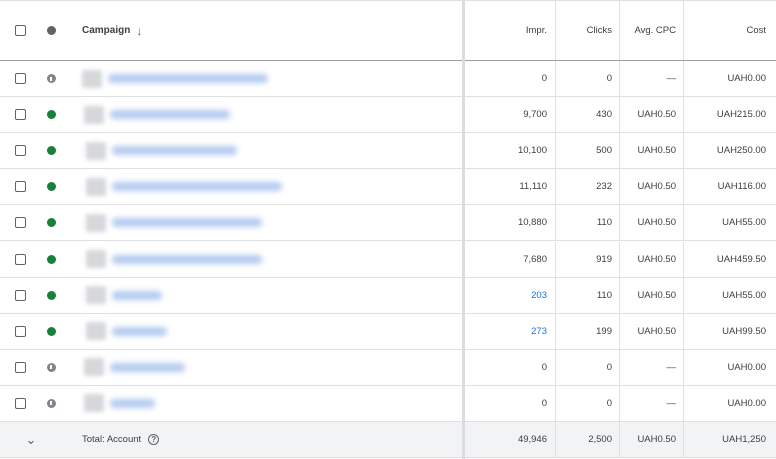 The height and width of the screenshot is (459, 776). I want to click on total-avg-cpc: UAH0.50, so click(656, 439).